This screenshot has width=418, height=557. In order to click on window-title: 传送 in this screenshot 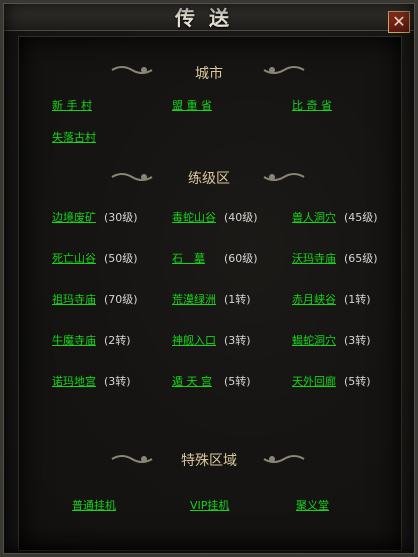, I will do `click(209, 18)`.